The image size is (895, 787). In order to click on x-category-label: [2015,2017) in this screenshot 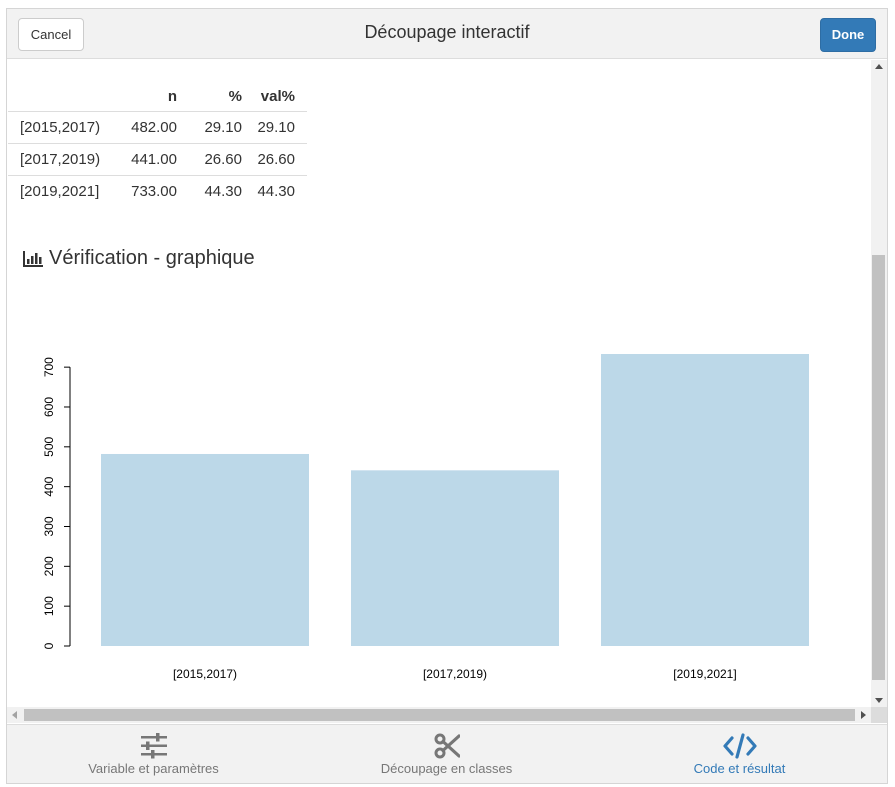, I will do `click(205, 674)`.